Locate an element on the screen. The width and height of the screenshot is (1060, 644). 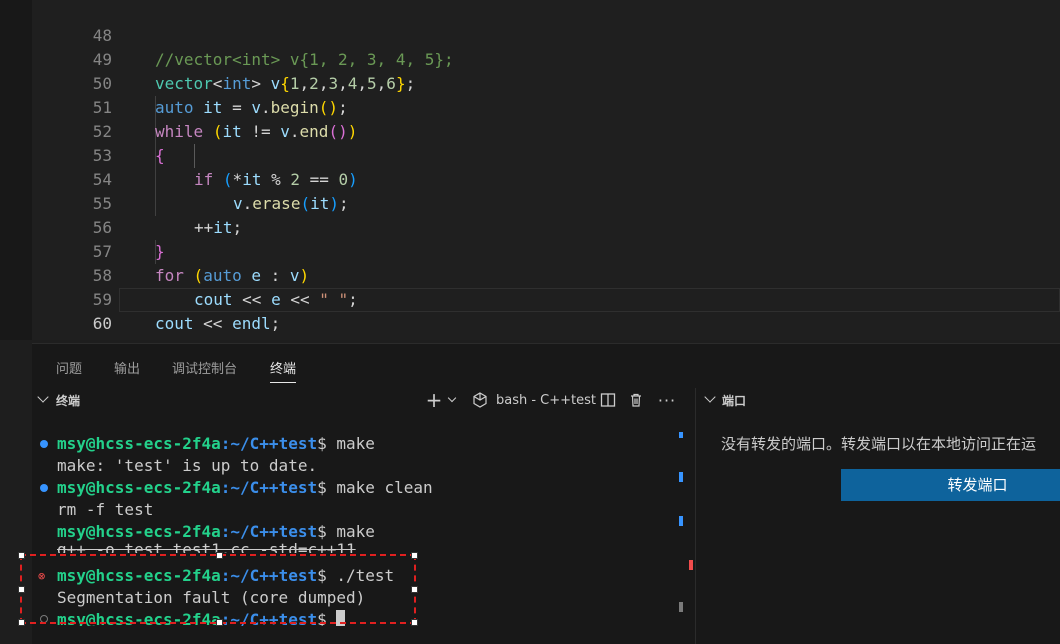
terminal-line: make: 'test' is up to date. is located at coordinates (187, 465).